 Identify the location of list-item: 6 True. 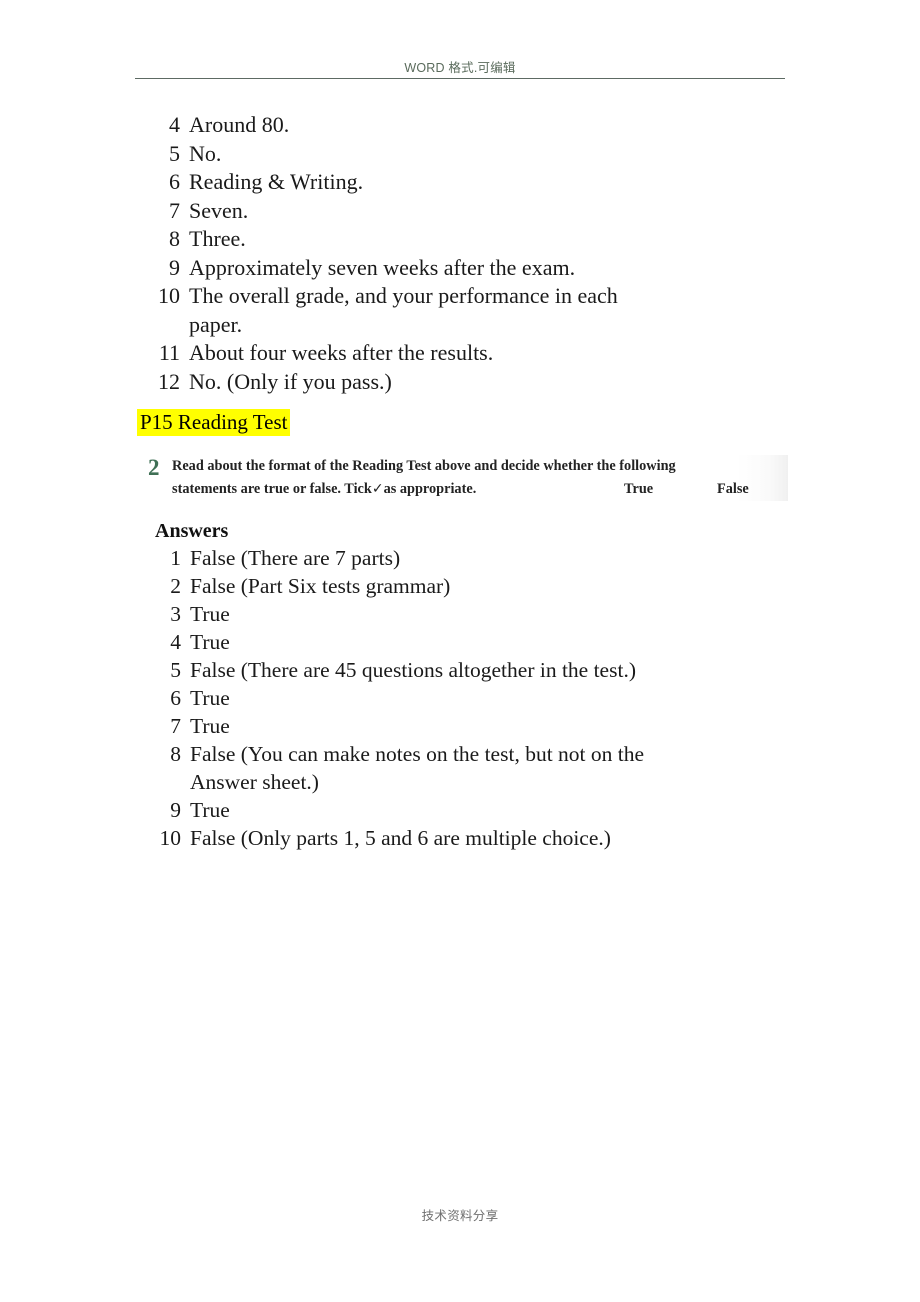
(430, 698).